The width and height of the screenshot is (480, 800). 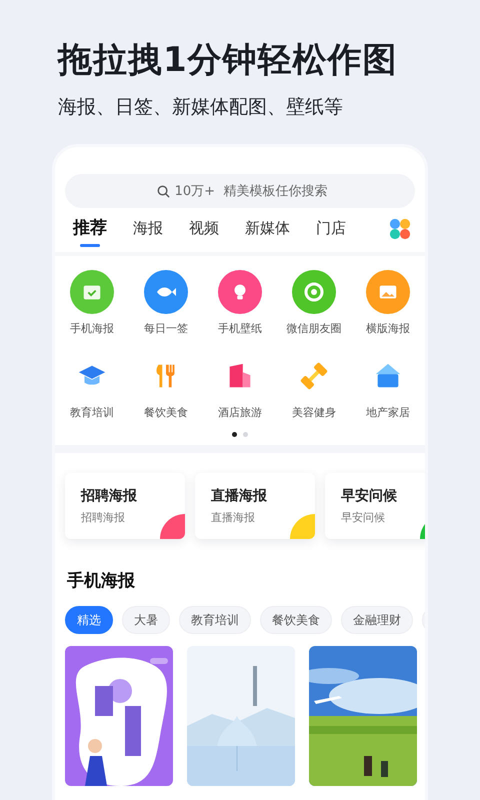 I want to click on tab: 海报, so click(x=148, y=232).